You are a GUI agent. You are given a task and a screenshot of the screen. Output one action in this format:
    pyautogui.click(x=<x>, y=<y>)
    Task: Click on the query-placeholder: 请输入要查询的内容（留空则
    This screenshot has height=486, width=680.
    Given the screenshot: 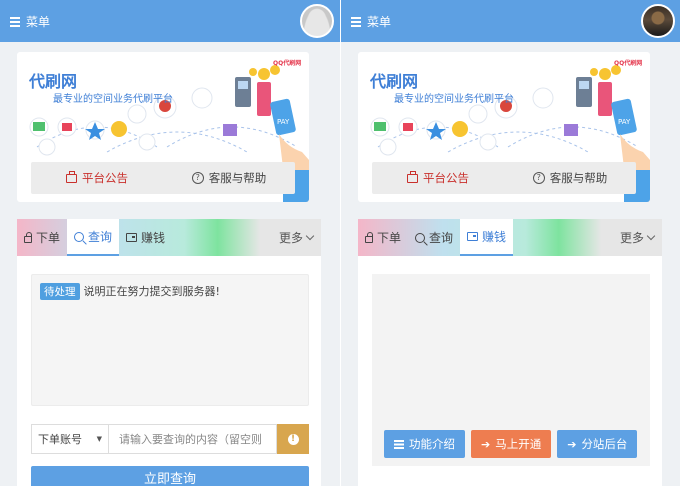 What is the action you would take?
    pyautogui.click(x=190, y=439)
    